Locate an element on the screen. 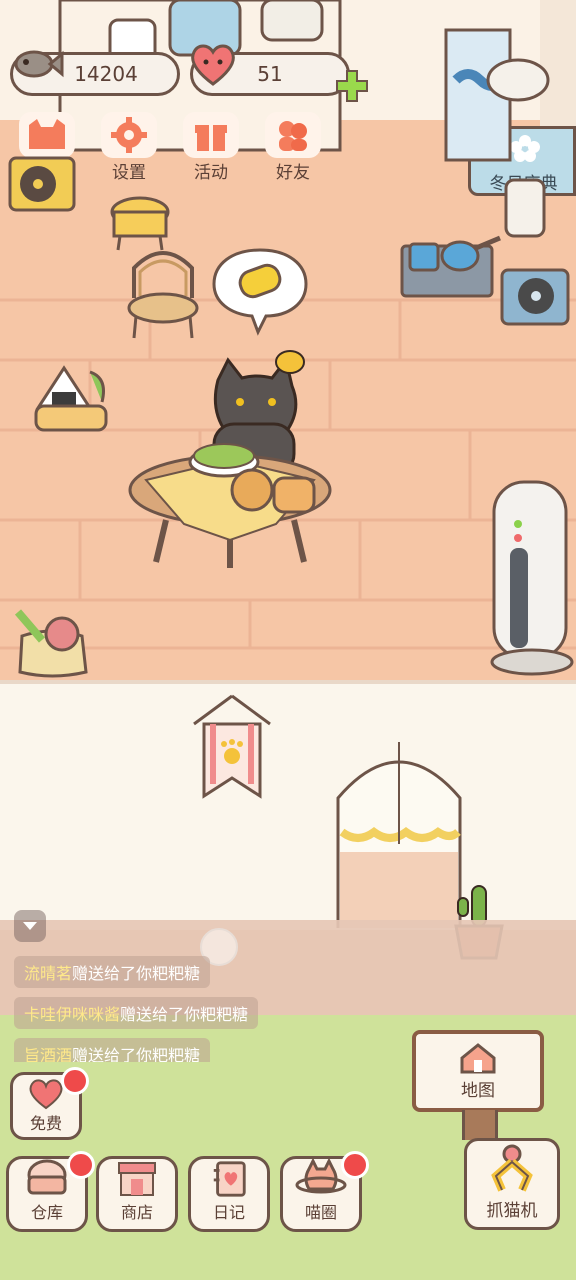  paw-pennant is located at coordinates (232, 746).